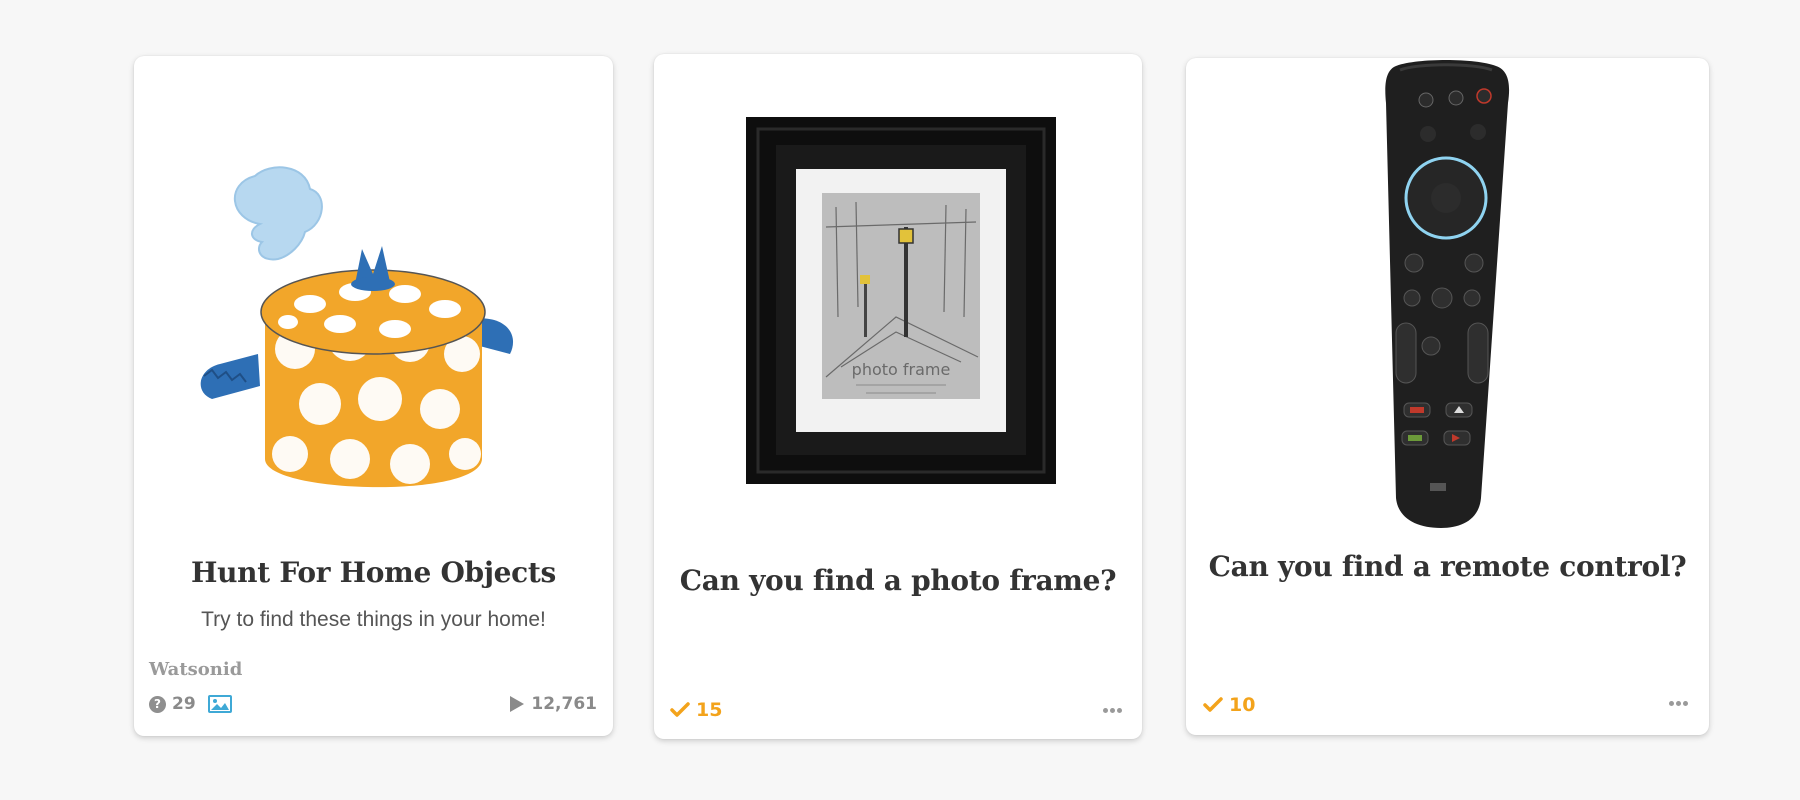  I want to click on remote-control-image, so click(1446, 294).